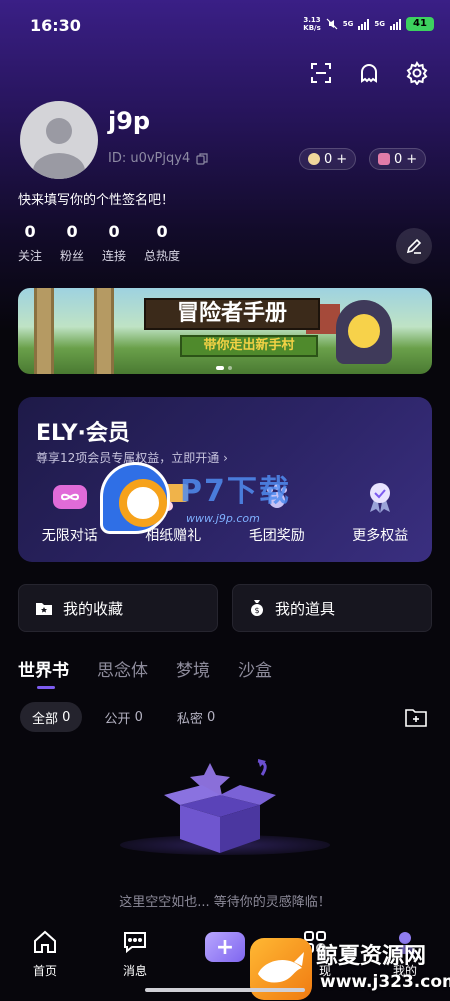 Image resolution: width=450 pixels, height=1001 pixels. I want to click on my-favorites-button: 我的收藏, so click(118, 608).